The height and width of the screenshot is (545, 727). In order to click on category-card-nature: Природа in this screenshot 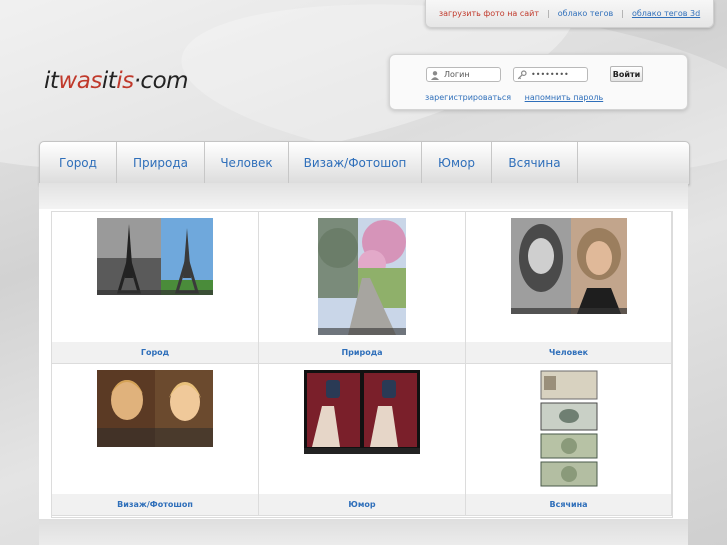, I will do `click(362, 288)`.